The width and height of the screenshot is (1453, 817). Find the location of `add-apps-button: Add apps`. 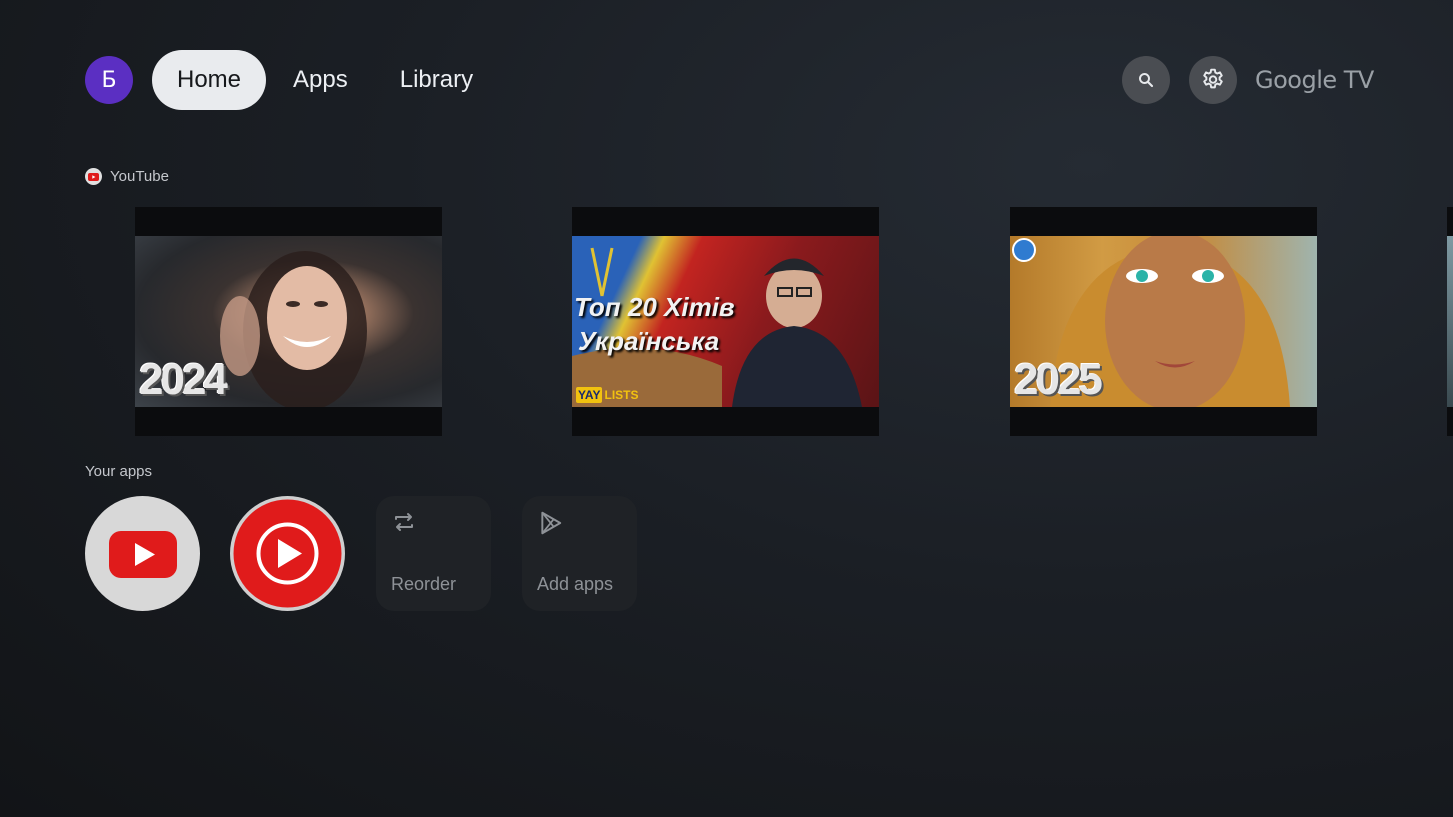

add-apps-button: Add apps is located at coordinates (579, 553).